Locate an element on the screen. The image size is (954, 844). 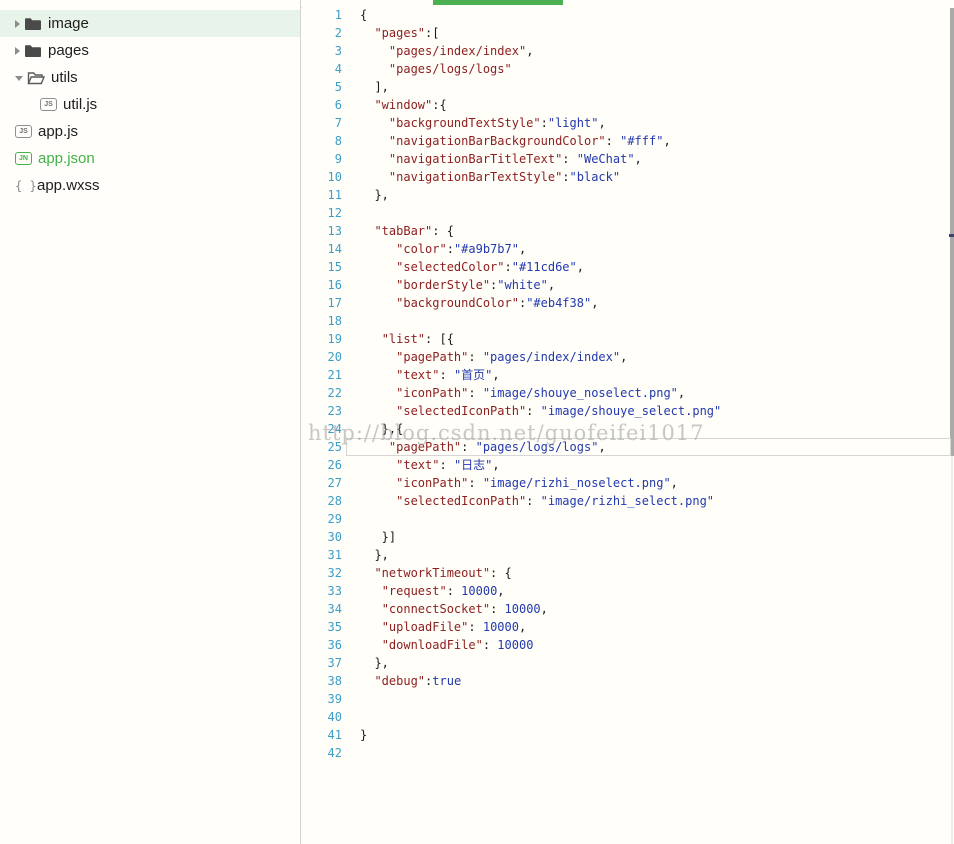
line-number: 35 is located at coordinates (322, 627).